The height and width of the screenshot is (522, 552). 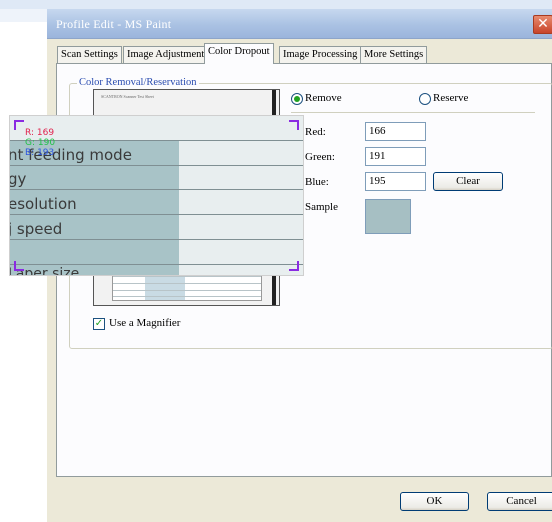 I want to click on magnified-text: esolution, so click(x=43, y=204).